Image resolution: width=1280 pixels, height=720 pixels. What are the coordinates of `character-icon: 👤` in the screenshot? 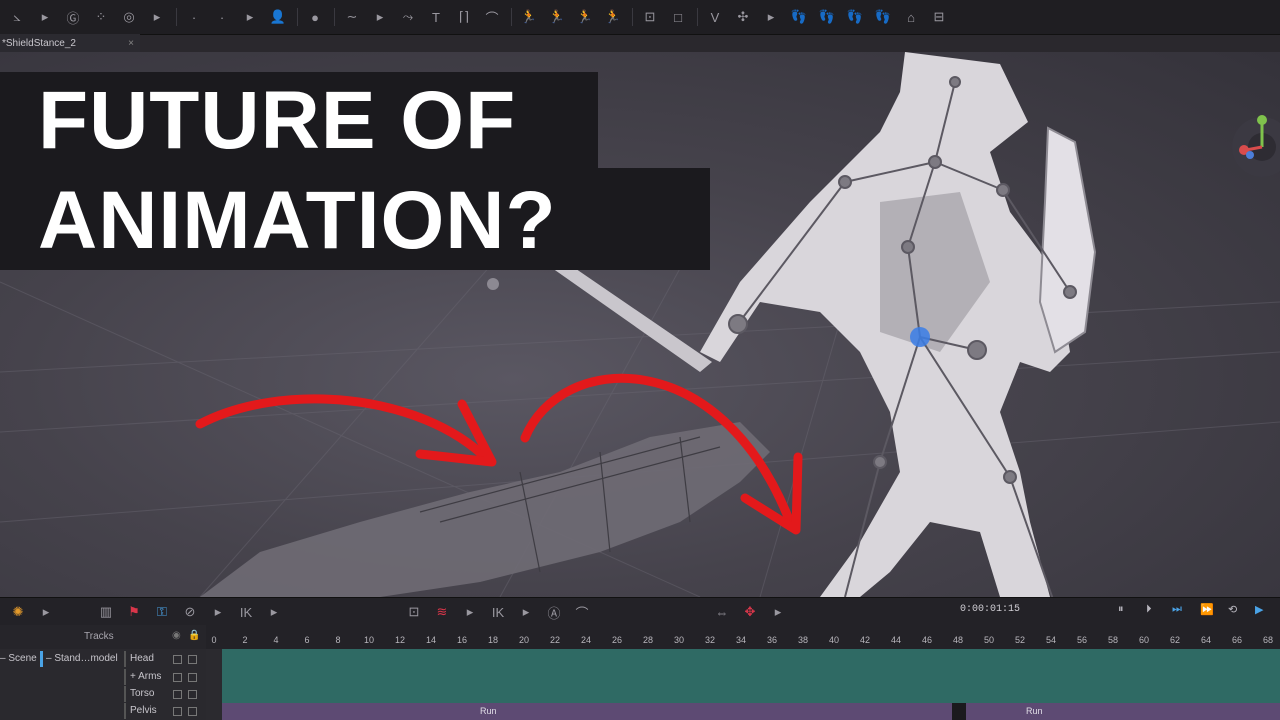 It's located at (278, 17).